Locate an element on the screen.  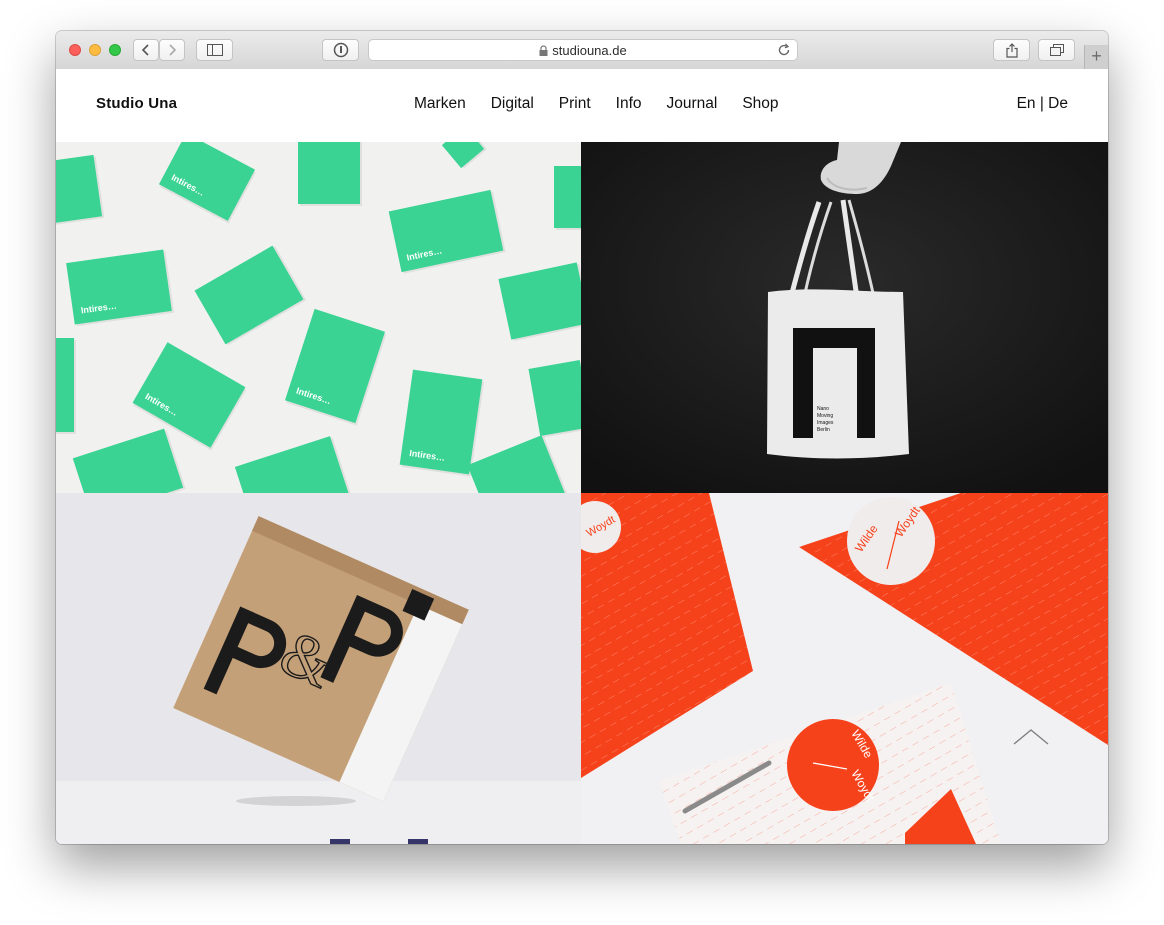
share-button is located at coordinates (1011, 50).